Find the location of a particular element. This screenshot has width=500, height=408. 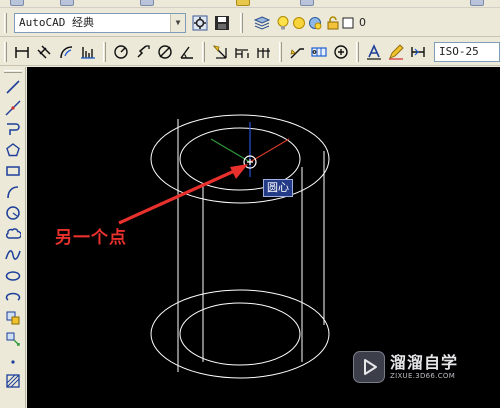

workspace-settings-icon is located at coordinates (200, 23).